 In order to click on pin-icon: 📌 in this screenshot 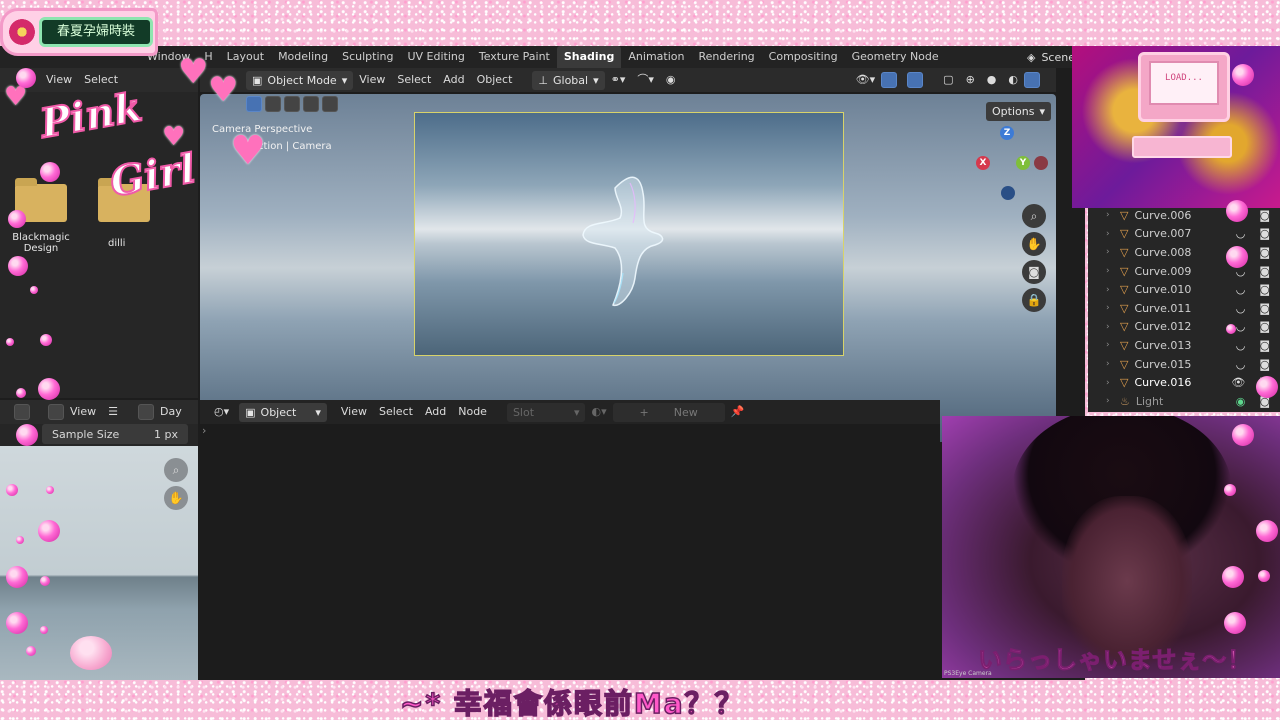, I will do `click(738, 412)`.